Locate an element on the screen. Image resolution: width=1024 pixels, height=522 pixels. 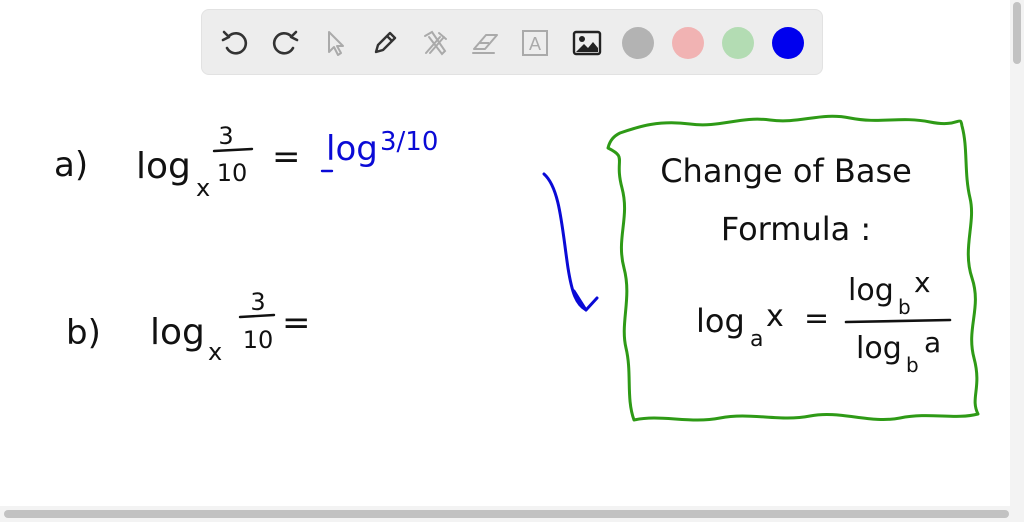
redo-button is located at coordinates (285, 43).